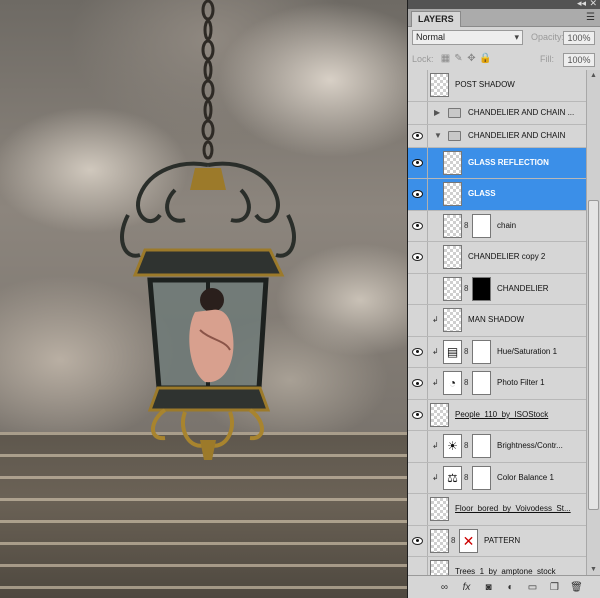 This screenshot has height=598, width=600. I want to click on layer-name: Photo Filter 1, so click(521, 383).